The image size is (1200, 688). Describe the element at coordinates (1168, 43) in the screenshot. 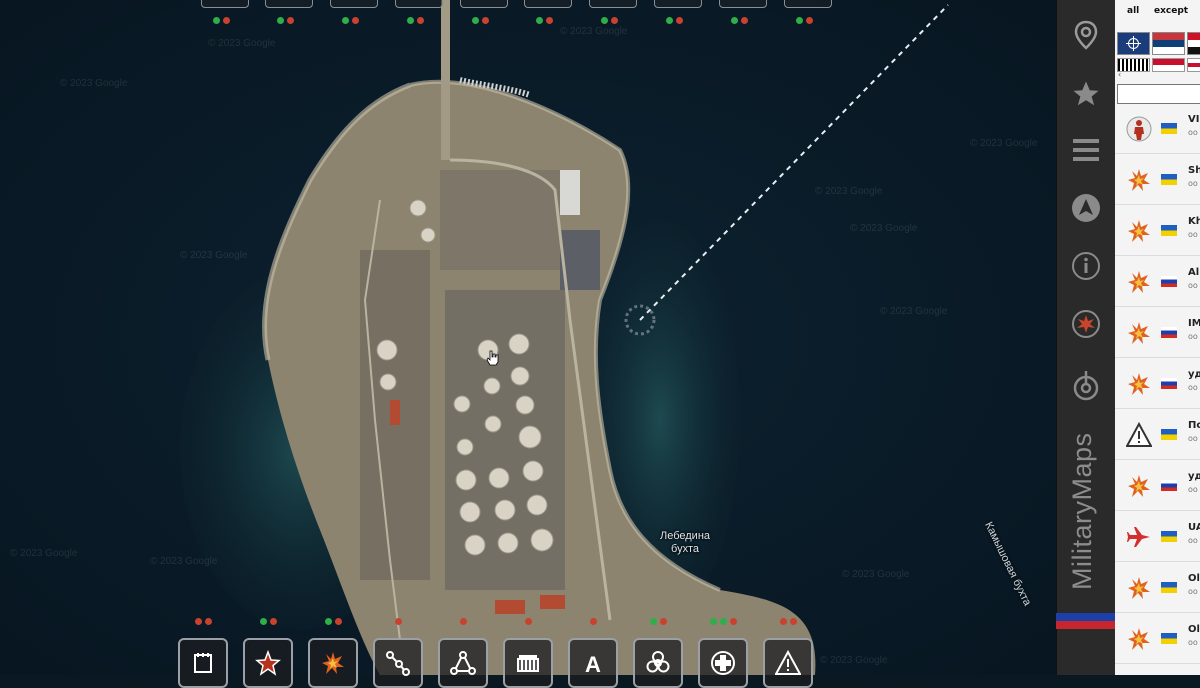

I see `serbia-flag-filter` at that location.